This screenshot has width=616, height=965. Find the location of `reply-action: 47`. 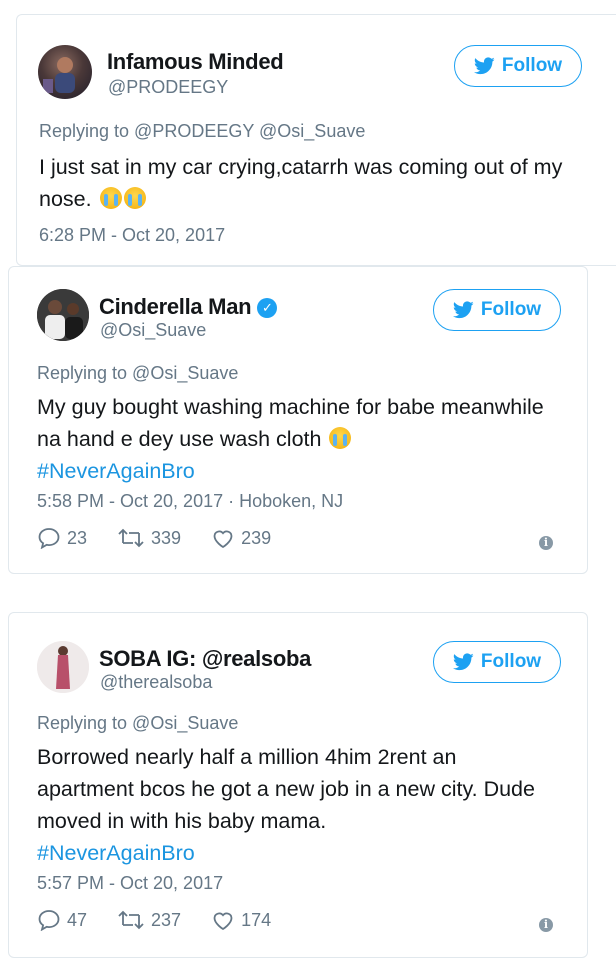

reply-action: 47 is located at coordinates (62, 920).